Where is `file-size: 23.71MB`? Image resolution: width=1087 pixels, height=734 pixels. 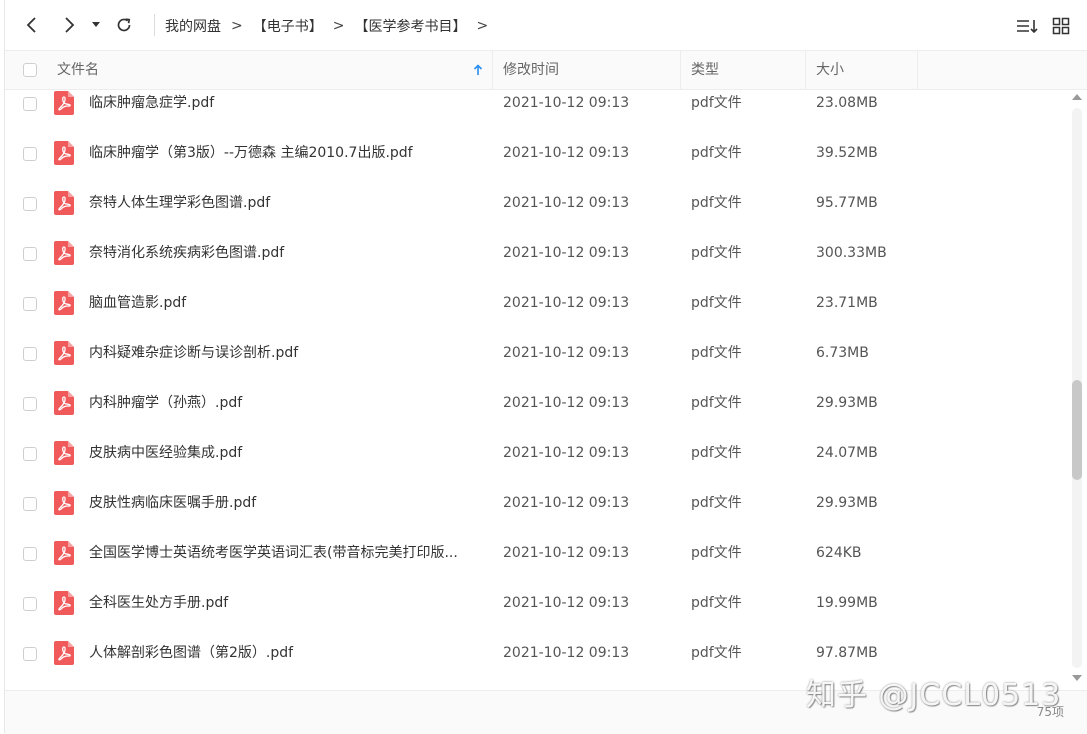
file-size: 23.71MB is located at coordinates (847, 303).